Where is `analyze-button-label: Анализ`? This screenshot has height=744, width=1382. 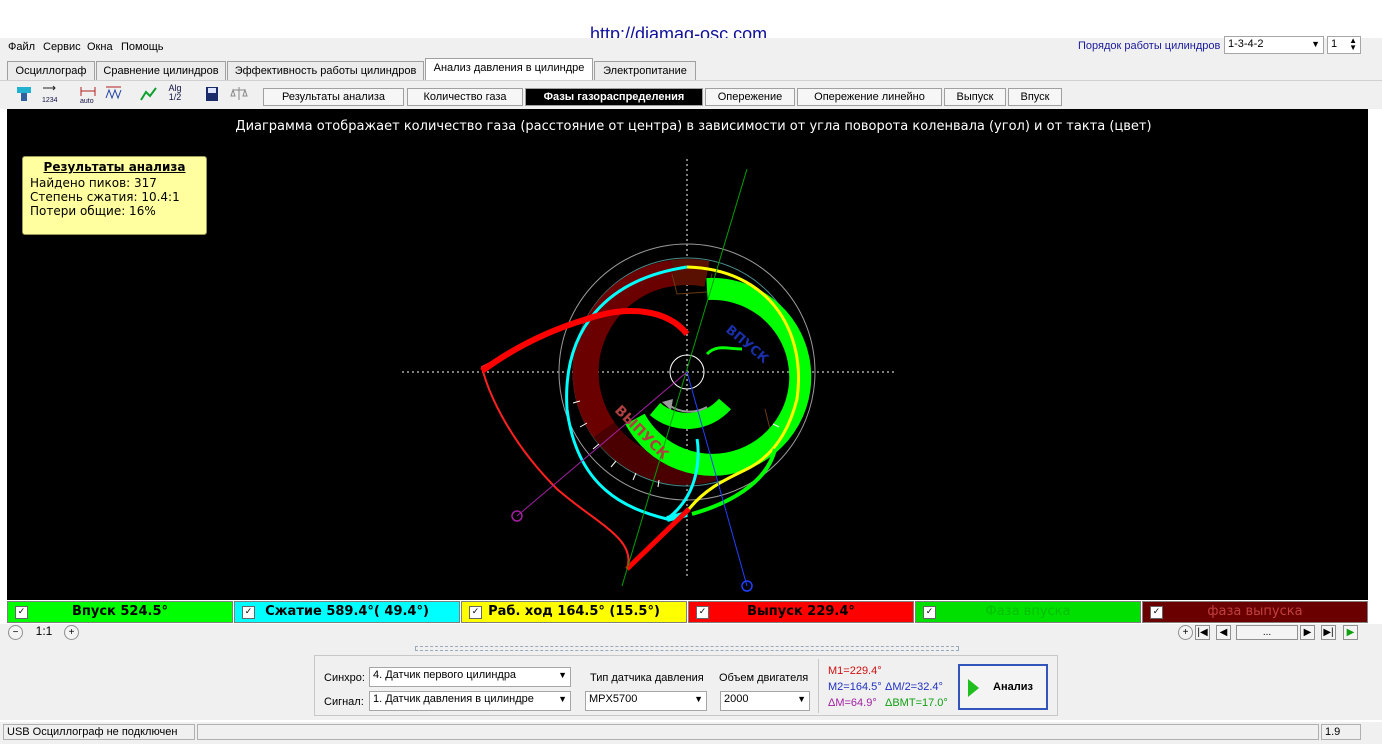 analyze-button-label: Анализ is located at coordinates (1013, 687).